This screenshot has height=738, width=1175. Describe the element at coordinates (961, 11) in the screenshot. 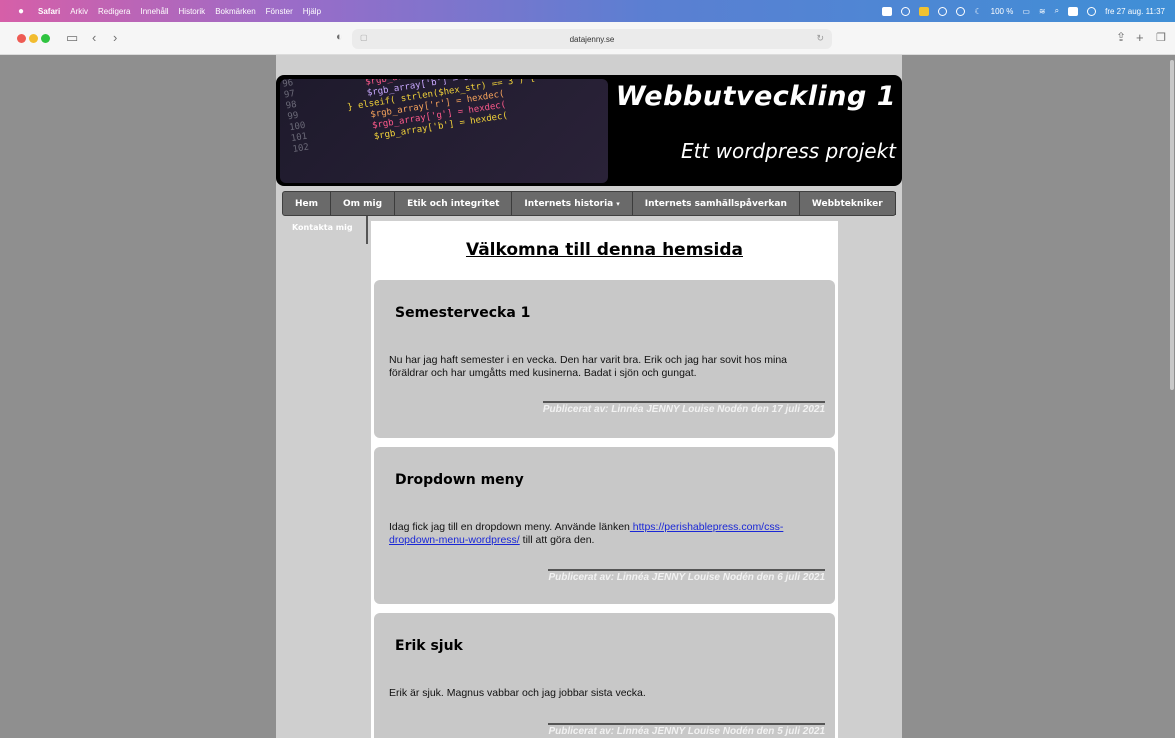

I see `status-vpn-icon` at that location.